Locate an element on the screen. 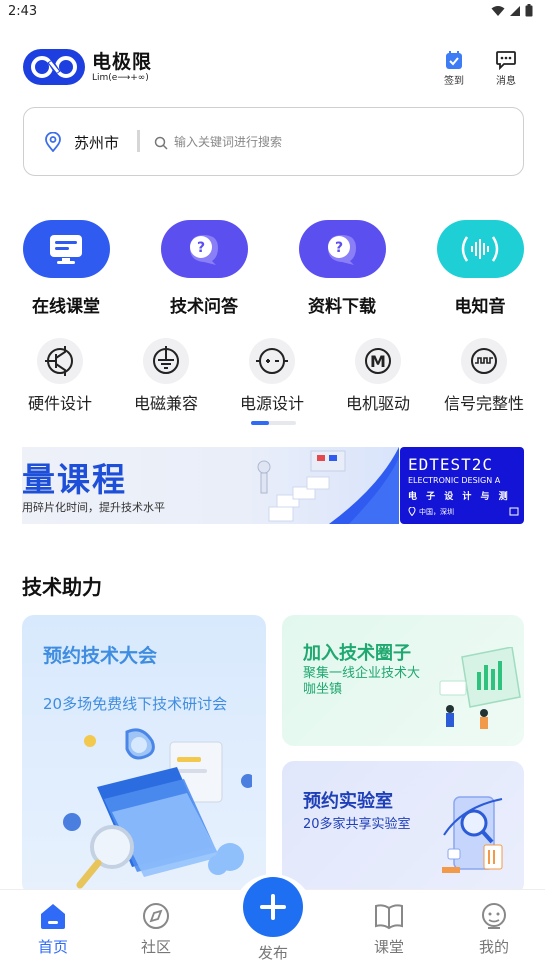 This screenshot has width=545, height=969. search-divider is located at coordinates (138, 141).